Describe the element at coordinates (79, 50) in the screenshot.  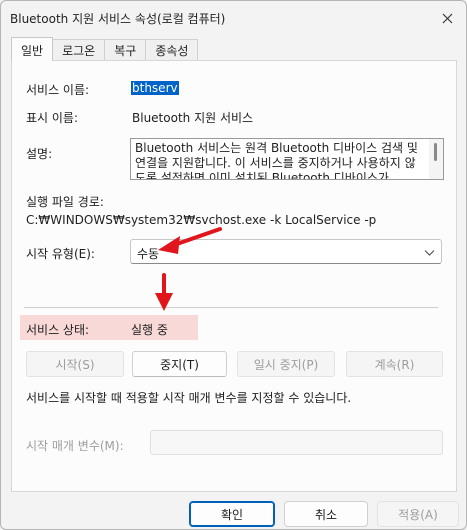
I see `tab-logon: 로그온` at that location.